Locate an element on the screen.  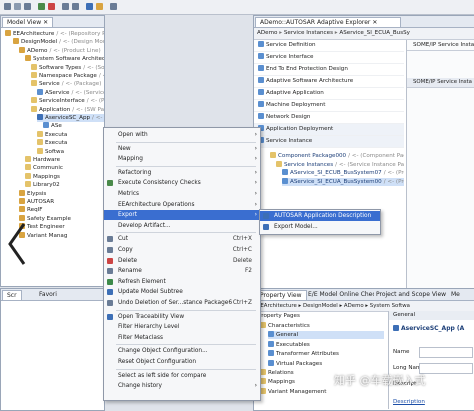
property-page-item: Virtual Packages is located at coordinates (326, 363).